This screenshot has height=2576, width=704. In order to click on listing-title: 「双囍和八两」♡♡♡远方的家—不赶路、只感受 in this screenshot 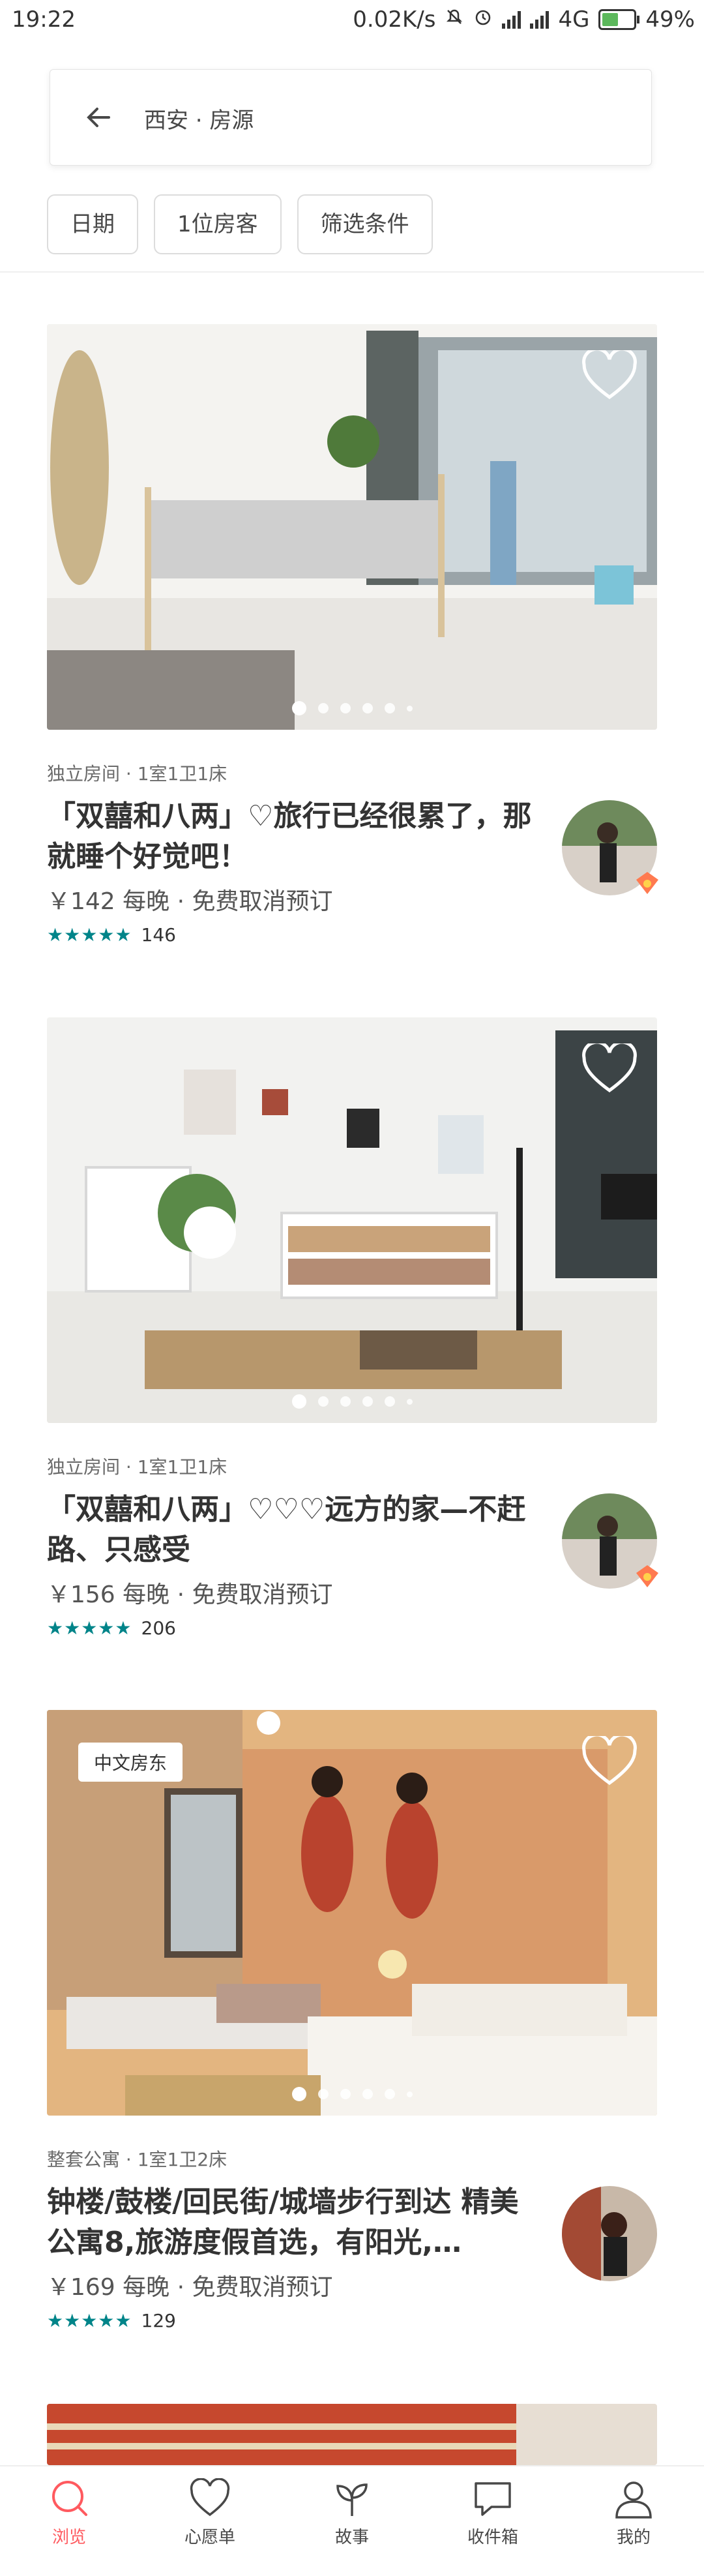, I will do `click(295, 1530)`.